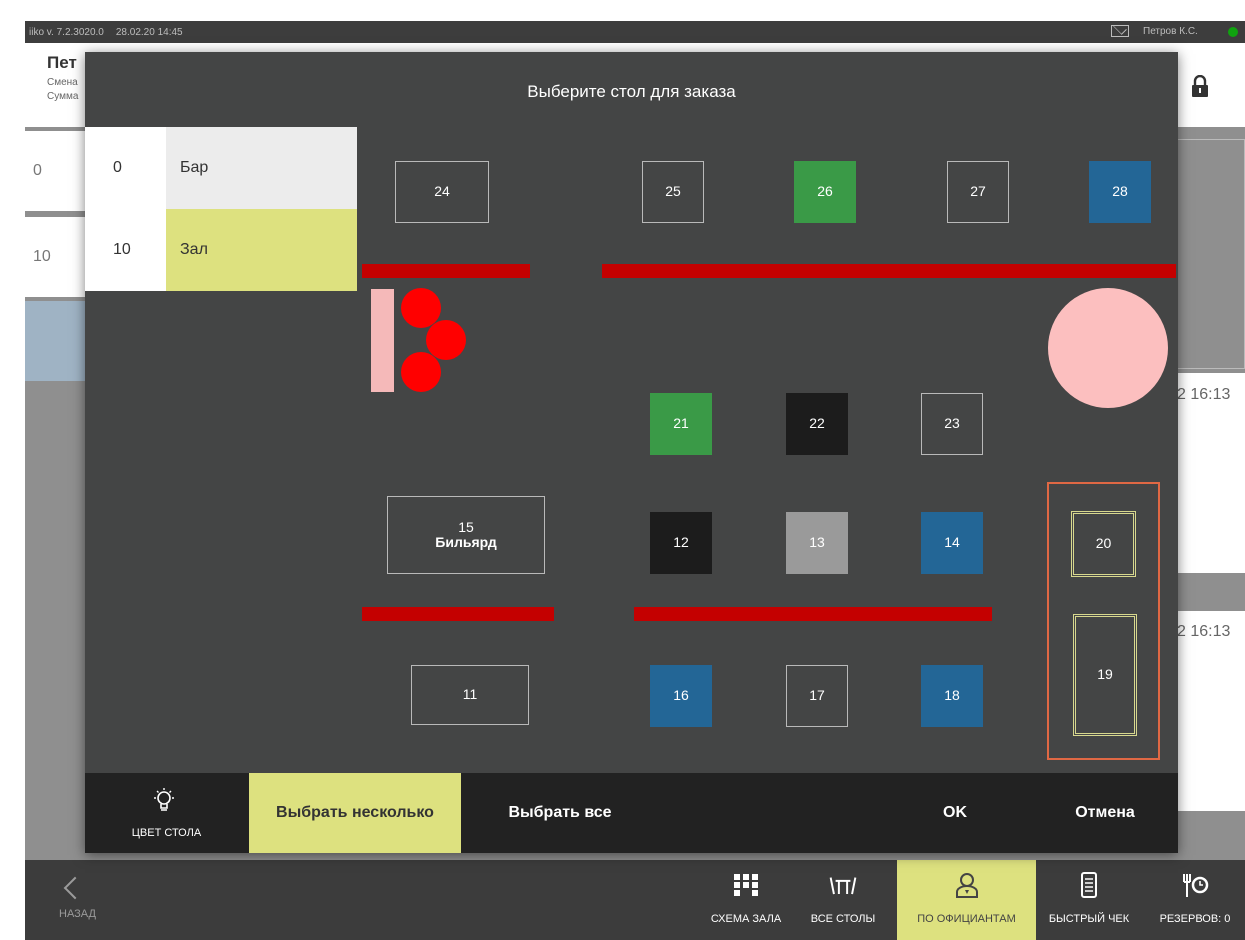 This screenshot has width=1245, height=940. I want to click on ok-button: OK, so click(955, 813).